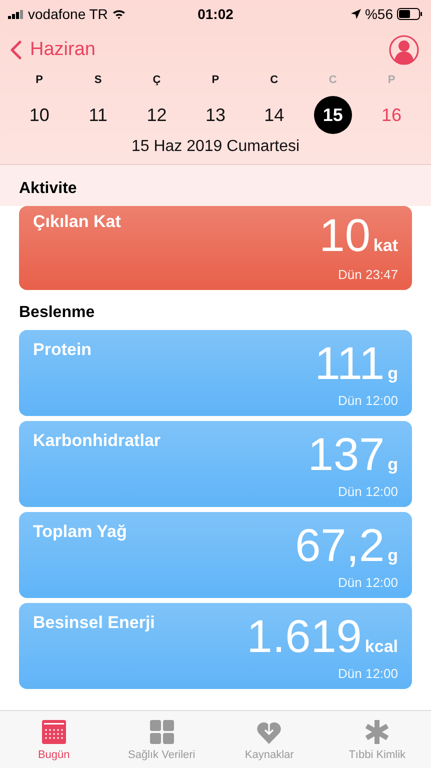  I want to click on section-title: Aktivite, so click(215, 185).